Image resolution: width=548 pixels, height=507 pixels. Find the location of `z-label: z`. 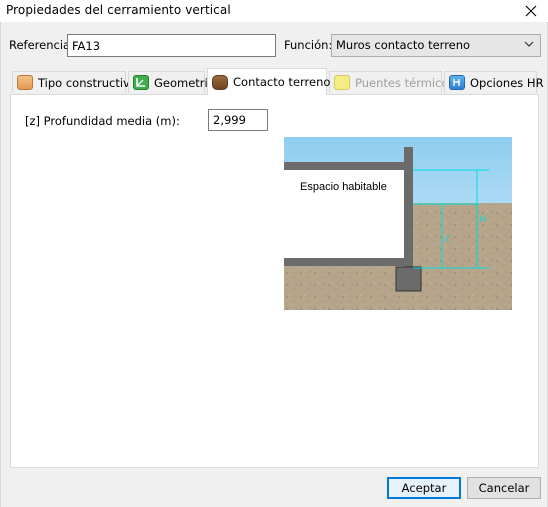

z-label: z is located at coordinates (447, 238).